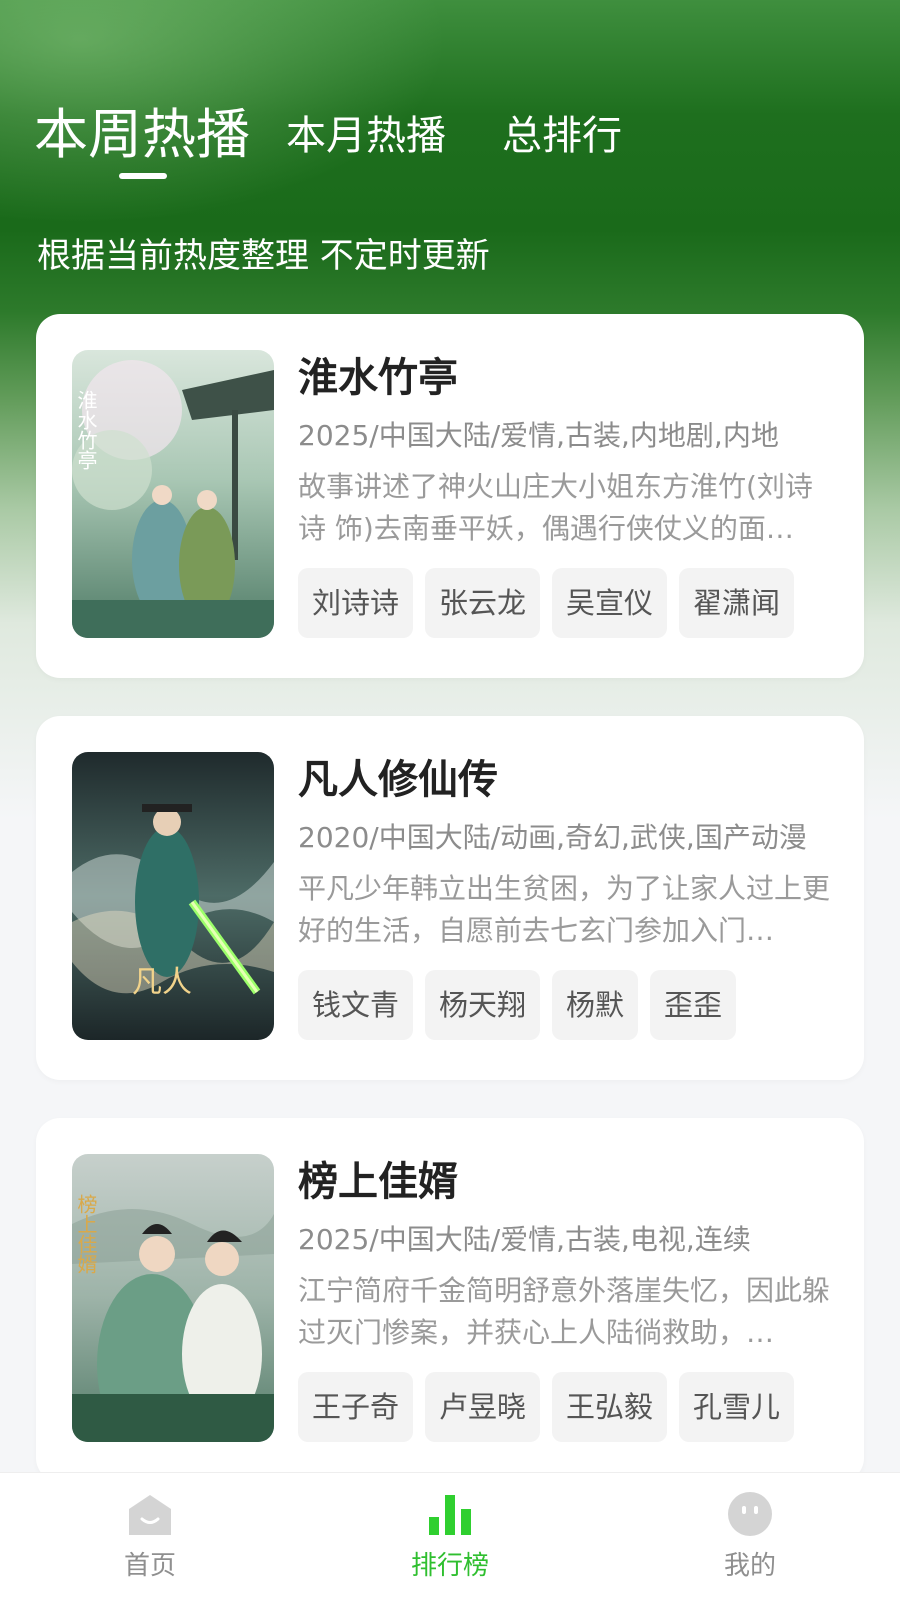 The height and width of the screenshot is (1601, 900). What do you see at coordinates (737, 603) in the screenshot?
I see `cast-tag: 翟潇闻` at bounding box center [737, 603].